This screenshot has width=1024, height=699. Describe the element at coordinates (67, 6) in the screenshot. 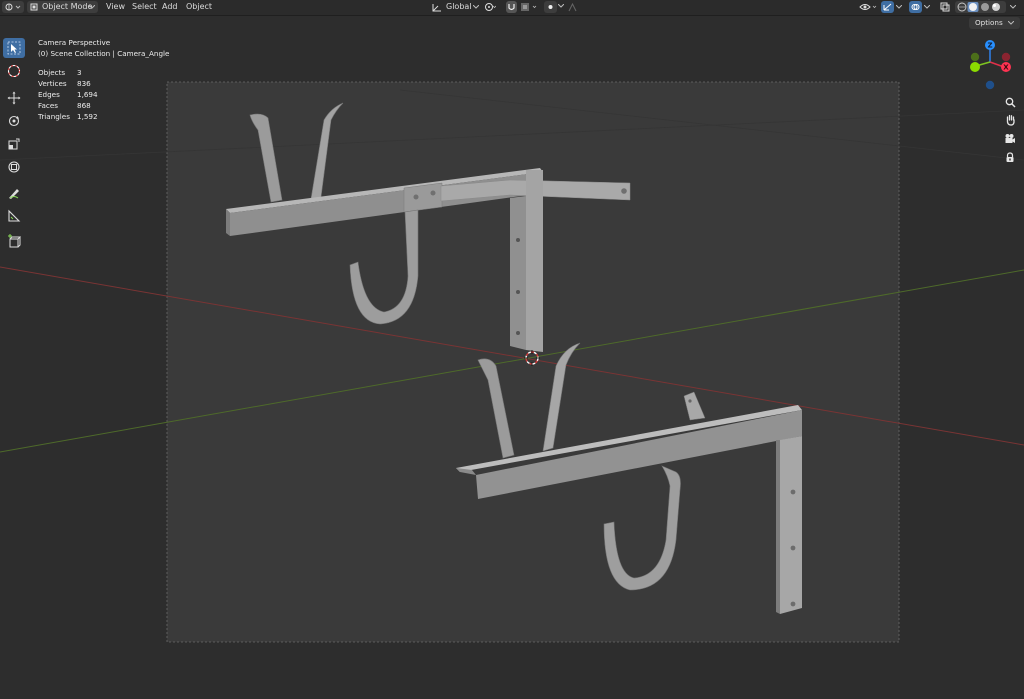

I see `mode-label: Object Mode` at that location.